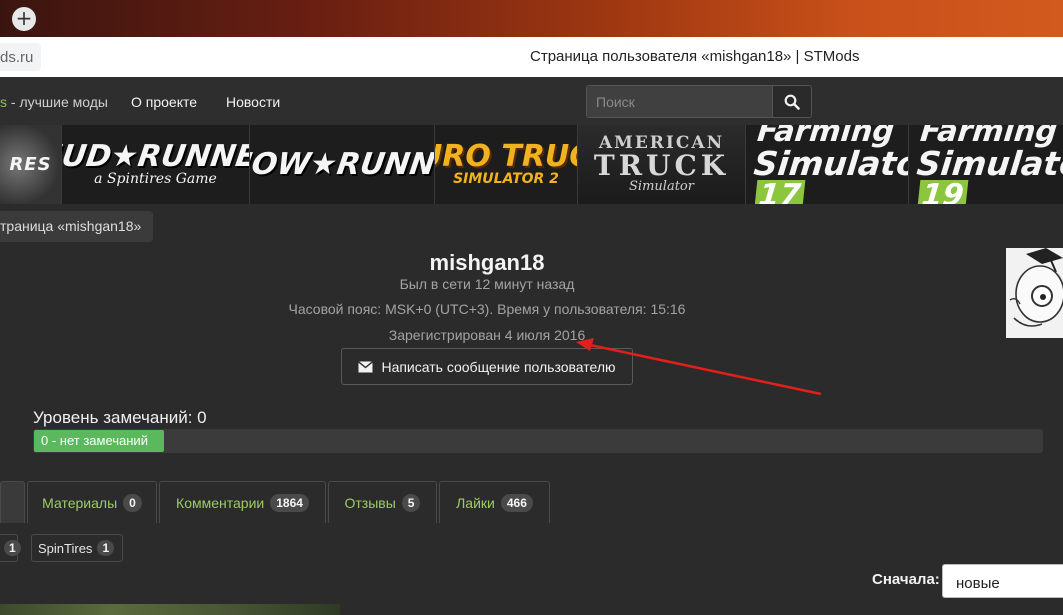 This screenshot has height=615, width=1063. What do you see at coordinates (506, 178) in the screenshot?
I see `game-subtitle: SIMULATOR 2` at bounding box center [506, 178].